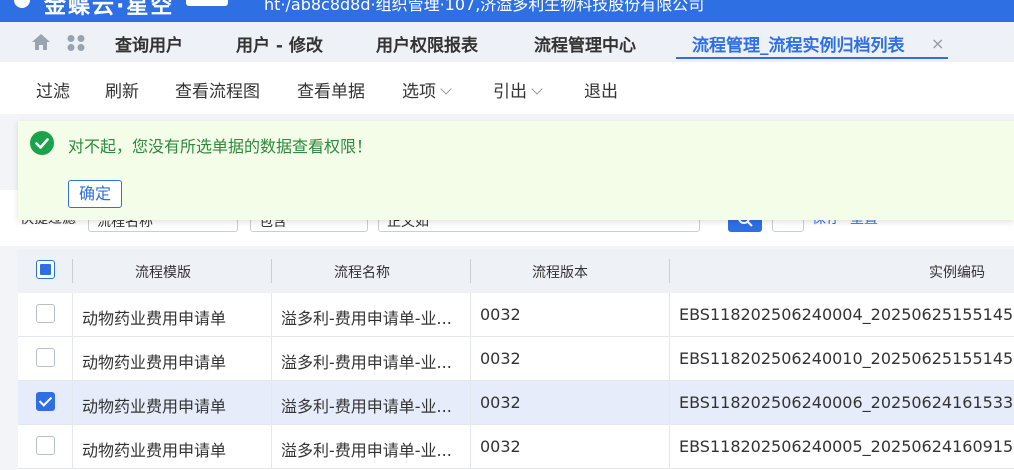 The height and width of the screenshot is (470, 1014). Describe the element at coordinates (516, 271) in the screenshot. I see `table-header: 流程模版 流程名称 流程版本 实例编码` at that location.